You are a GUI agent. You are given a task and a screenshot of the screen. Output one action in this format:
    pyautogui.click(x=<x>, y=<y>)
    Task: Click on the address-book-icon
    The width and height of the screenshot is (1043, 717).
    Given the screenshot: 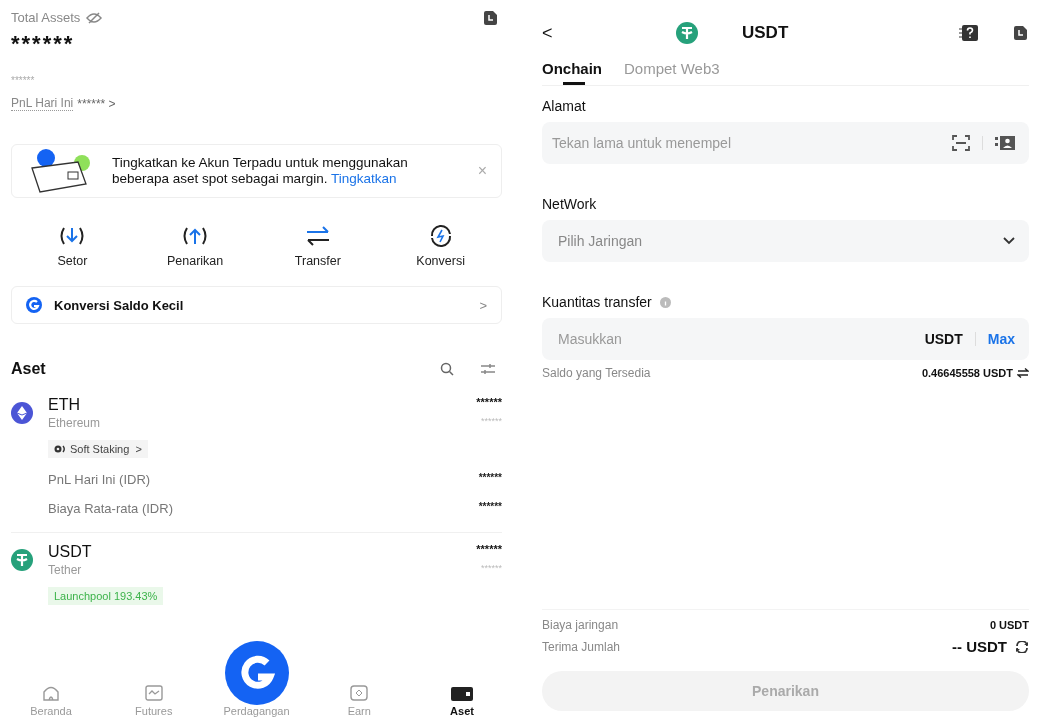 What is the action you would take?
    pyautogui.click(x=1005, y=143)
    